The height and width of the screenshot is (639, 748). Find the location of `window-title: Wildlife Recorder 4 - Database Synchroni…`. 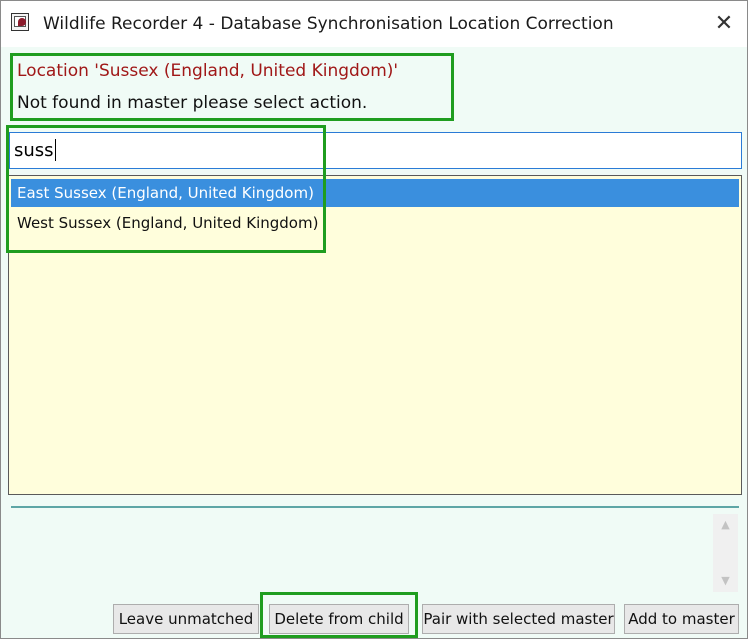

window-title: Wildlife Recorder 4 - Database Synchroni… is located at coordinates (328, 24).